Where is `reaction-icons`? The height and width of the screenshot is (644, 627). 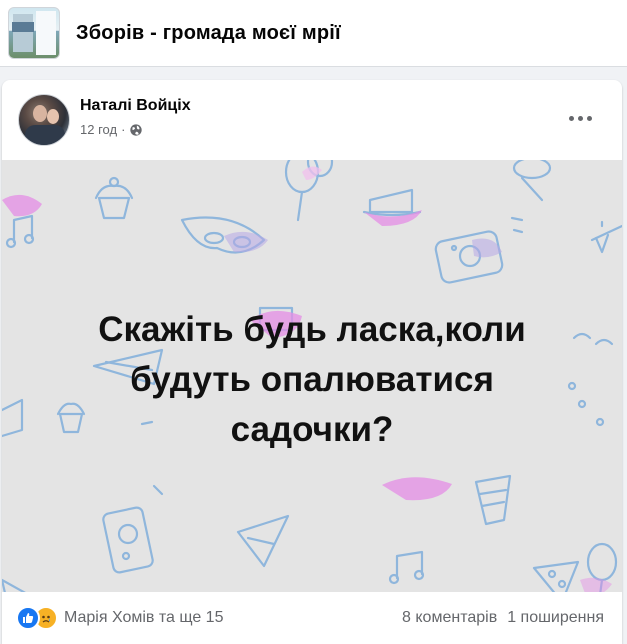 reaction-icons is located at coordinates (37, 618).